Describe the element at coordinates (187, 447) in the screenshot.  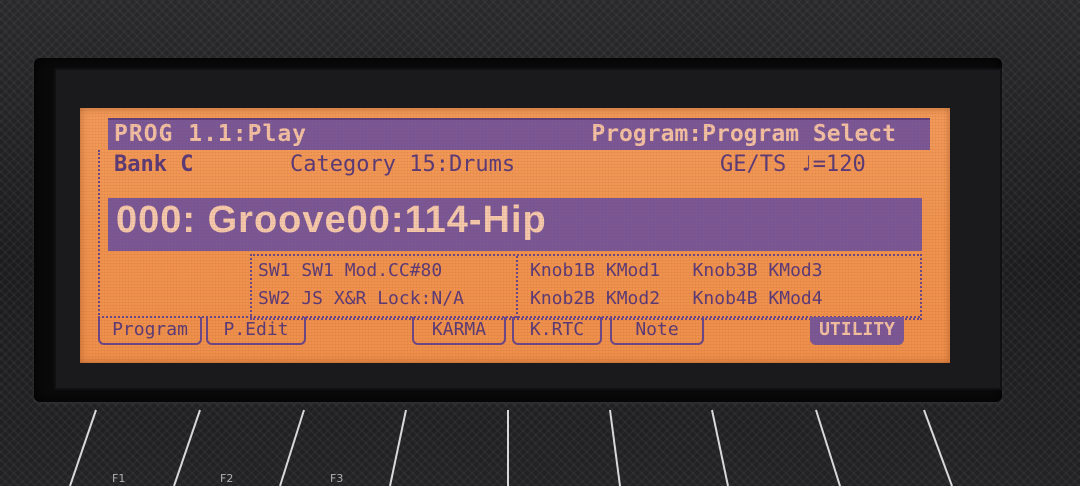
I see `f2-guide-line` at that location.